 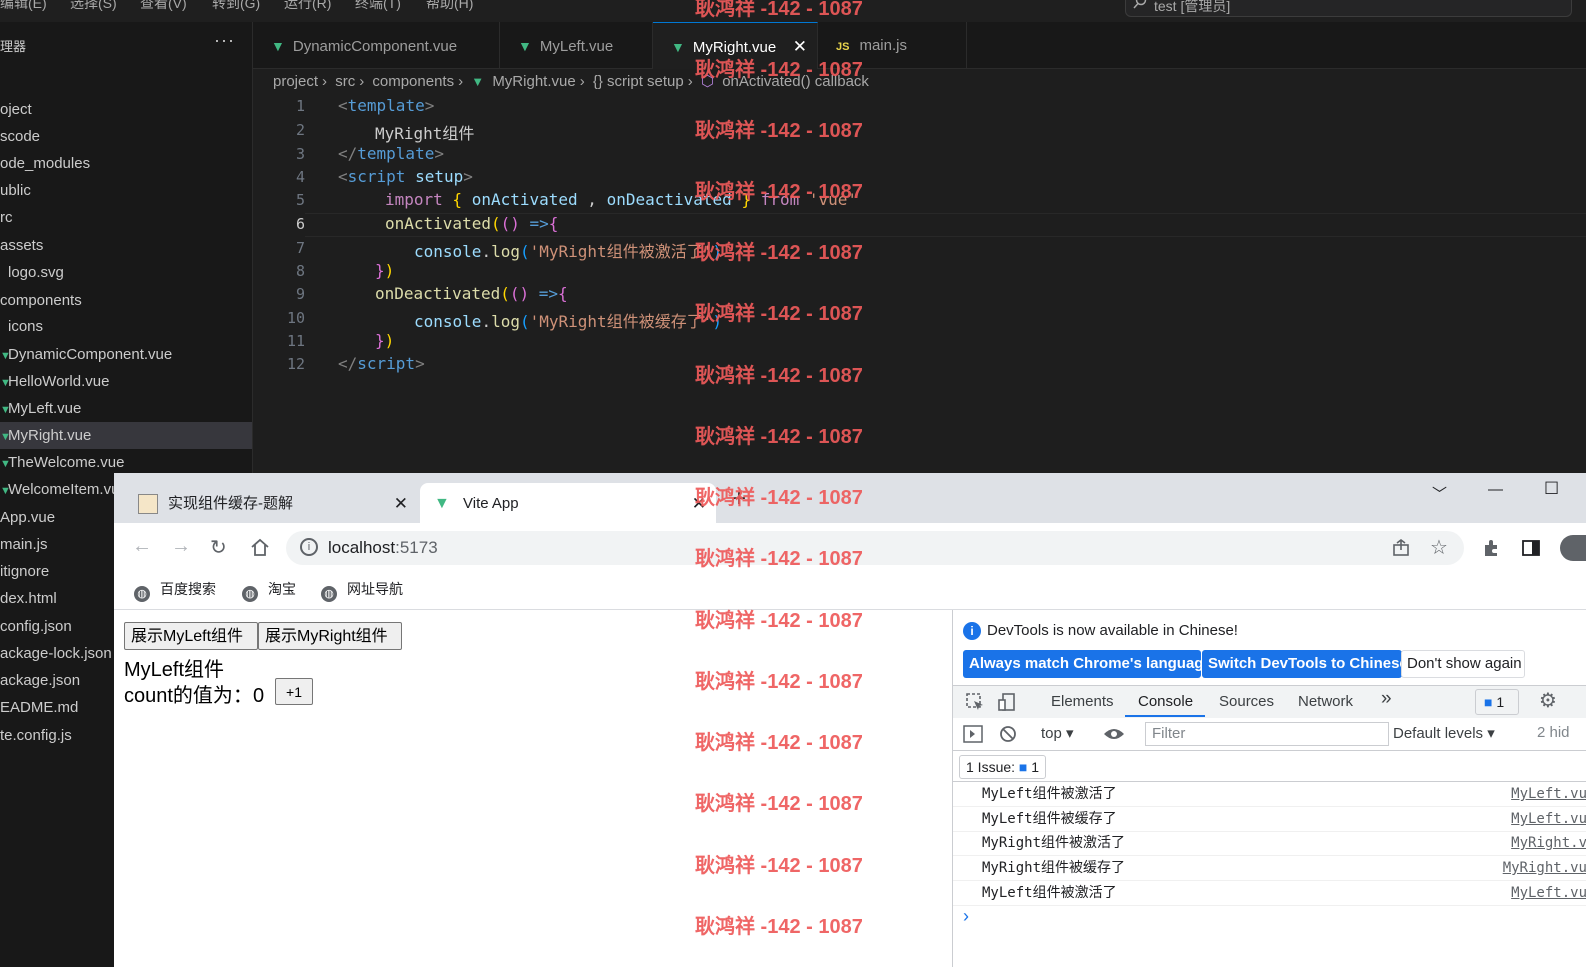 I want to click on close-tab-icon: ✕, so click(x=401, y=504).